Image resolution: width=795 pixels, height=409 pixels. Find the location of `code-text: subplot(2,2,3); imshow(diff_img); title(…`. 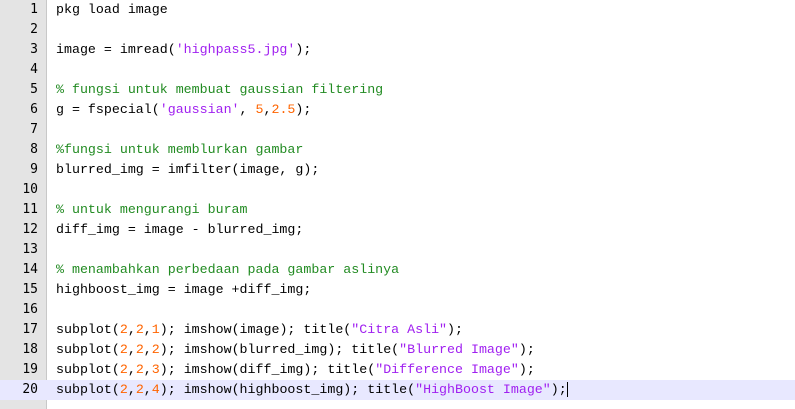

code-text: subplot(2,2,3); imshow(diff_img); title(… is located at coordinates (295, 370).